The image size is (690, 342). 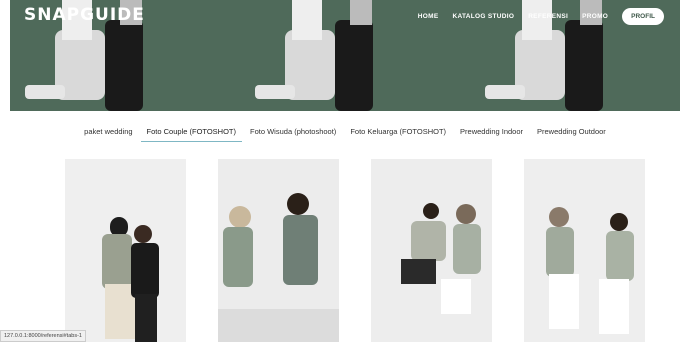 What do you see at coordinates (398, 134) in the screenshot?
I see `tab-foto-keluarga: Foto Keluarga (FOTOSHOT)` at bounding box center [398, 134].